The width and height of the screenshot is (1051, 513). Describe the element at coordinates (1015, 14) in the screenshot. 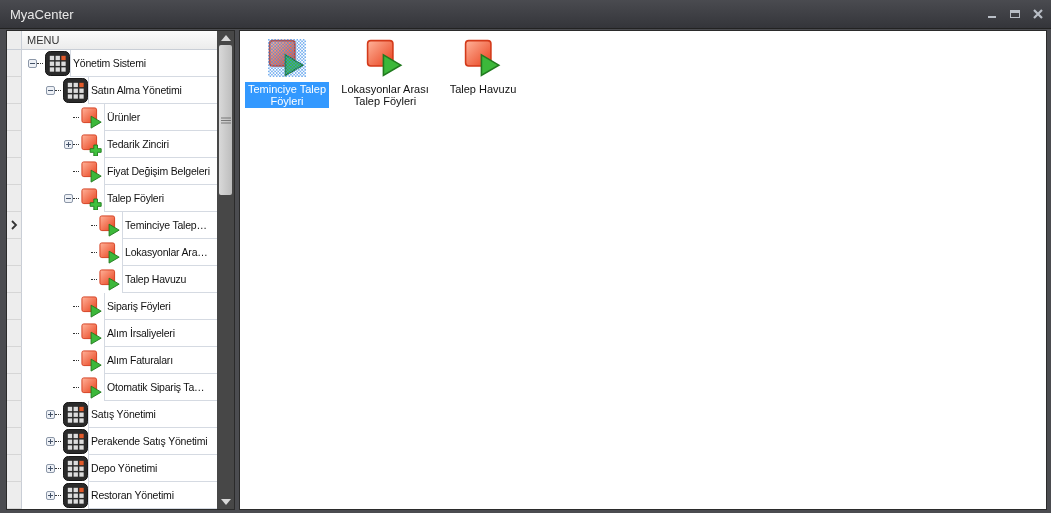

I see `maximize-icon` at that location.